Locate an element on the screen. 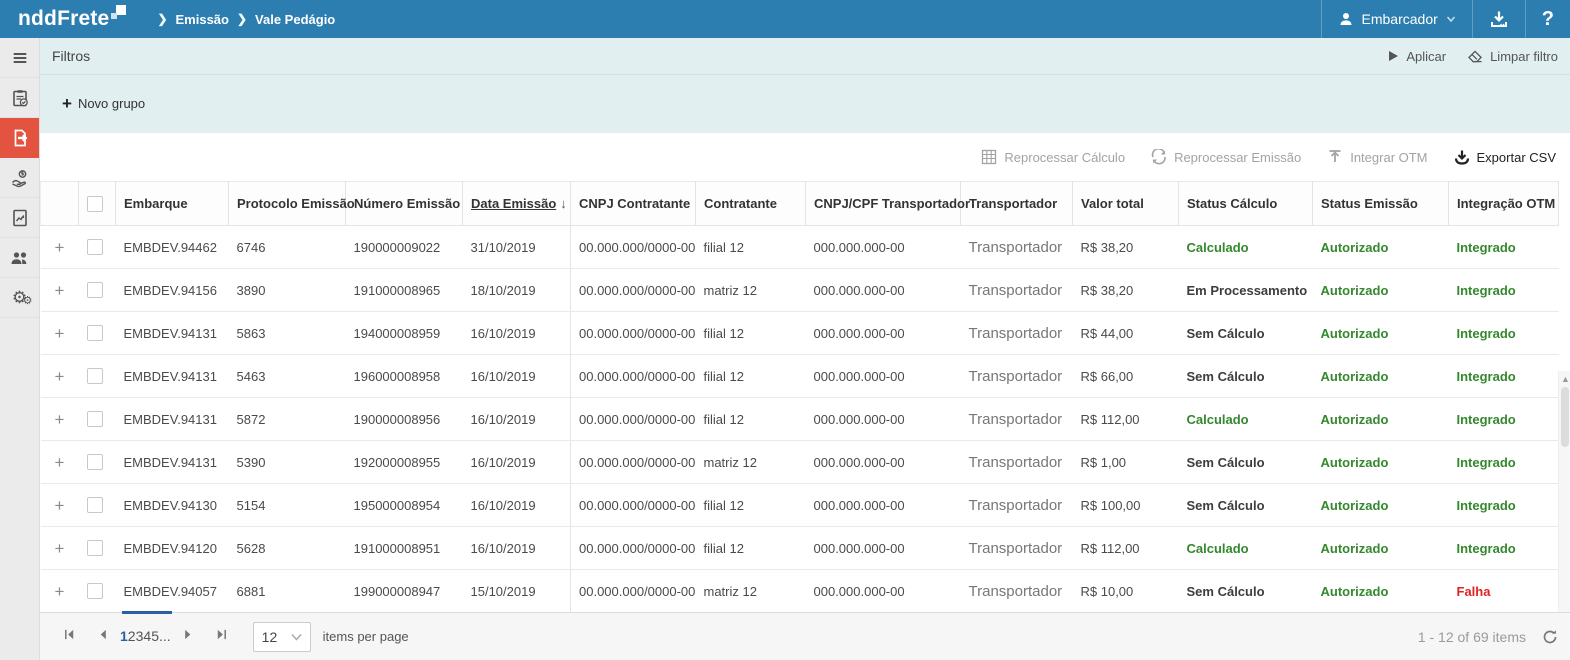 This screenshot has height=660, width=1570. cell-data-emissao: 31/10/2019 is located at coordinates (516, 247).